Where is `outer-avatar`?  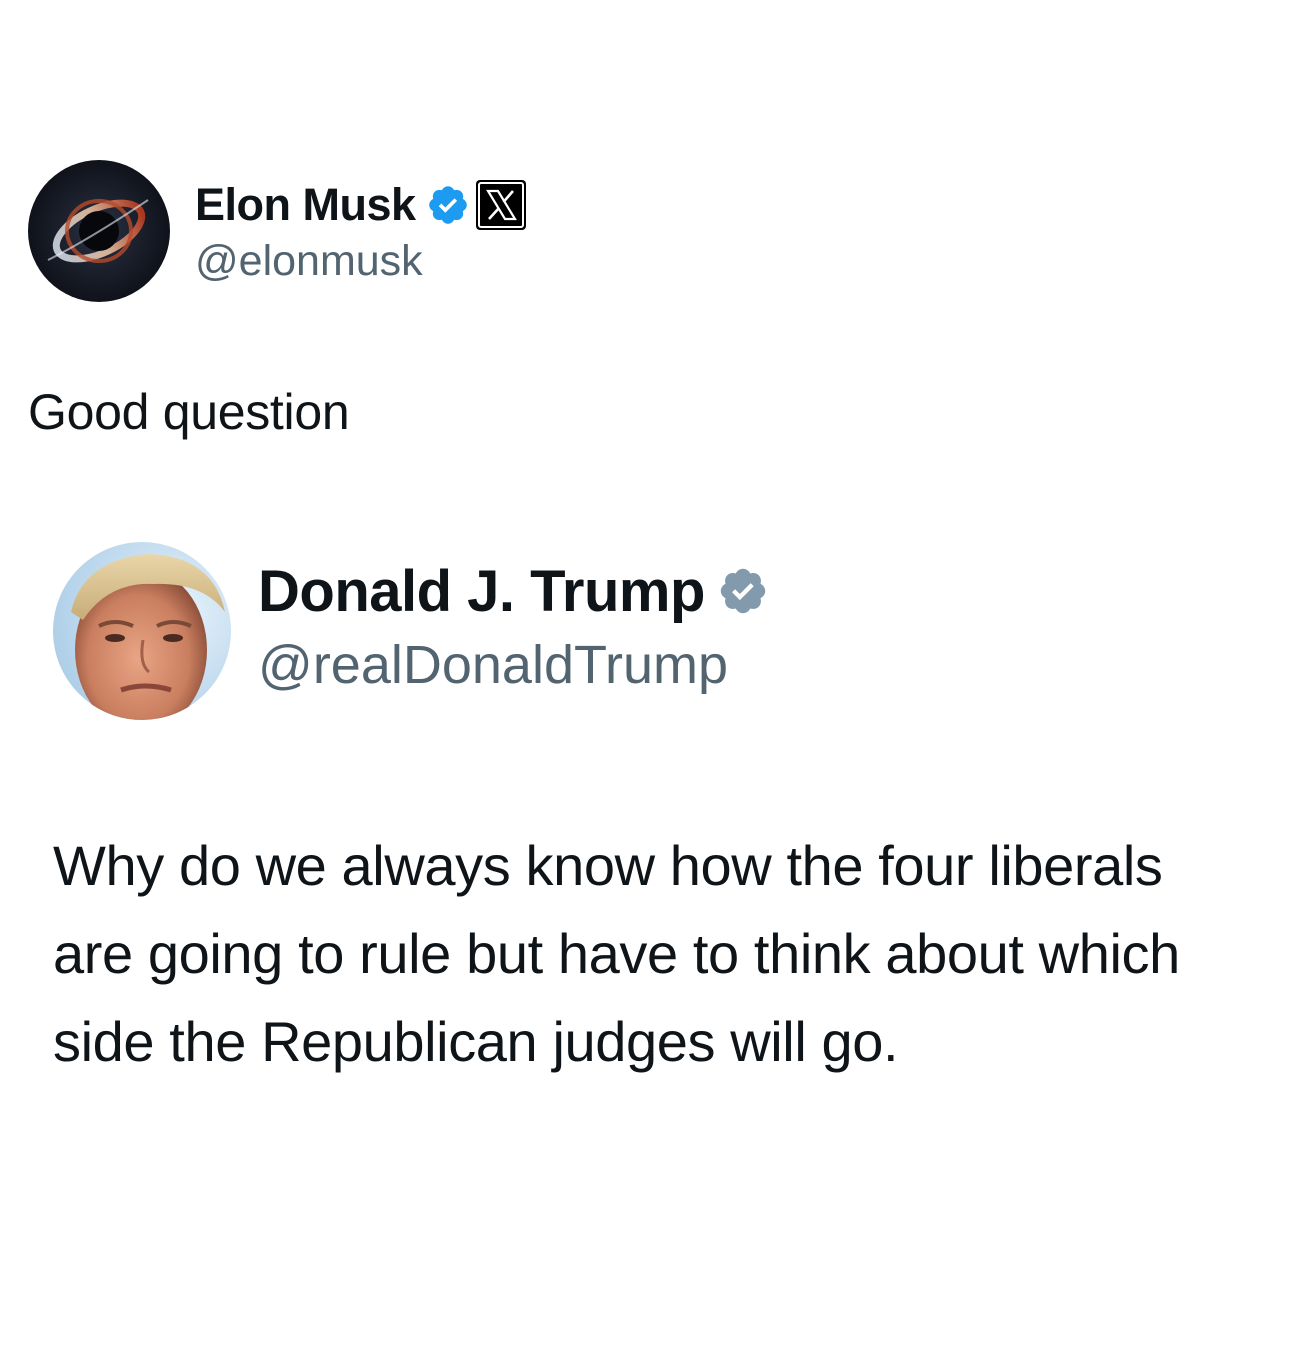 outer-avatar is located at coordinates (99, 231).